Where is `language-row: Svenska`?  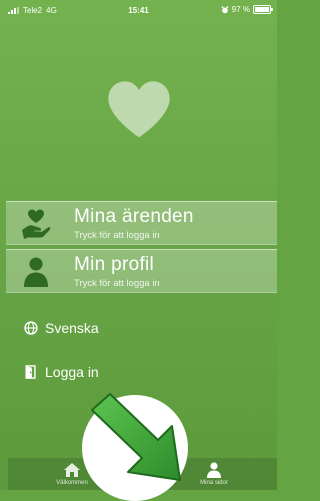 language-row: Svenska is located at coordinates (61, 328).